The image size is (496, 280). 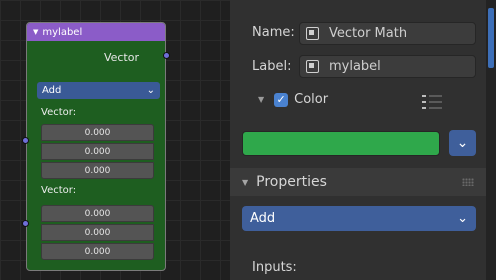 I want to click on input-1-y-field: 0.000, so click(x=97, y=151).